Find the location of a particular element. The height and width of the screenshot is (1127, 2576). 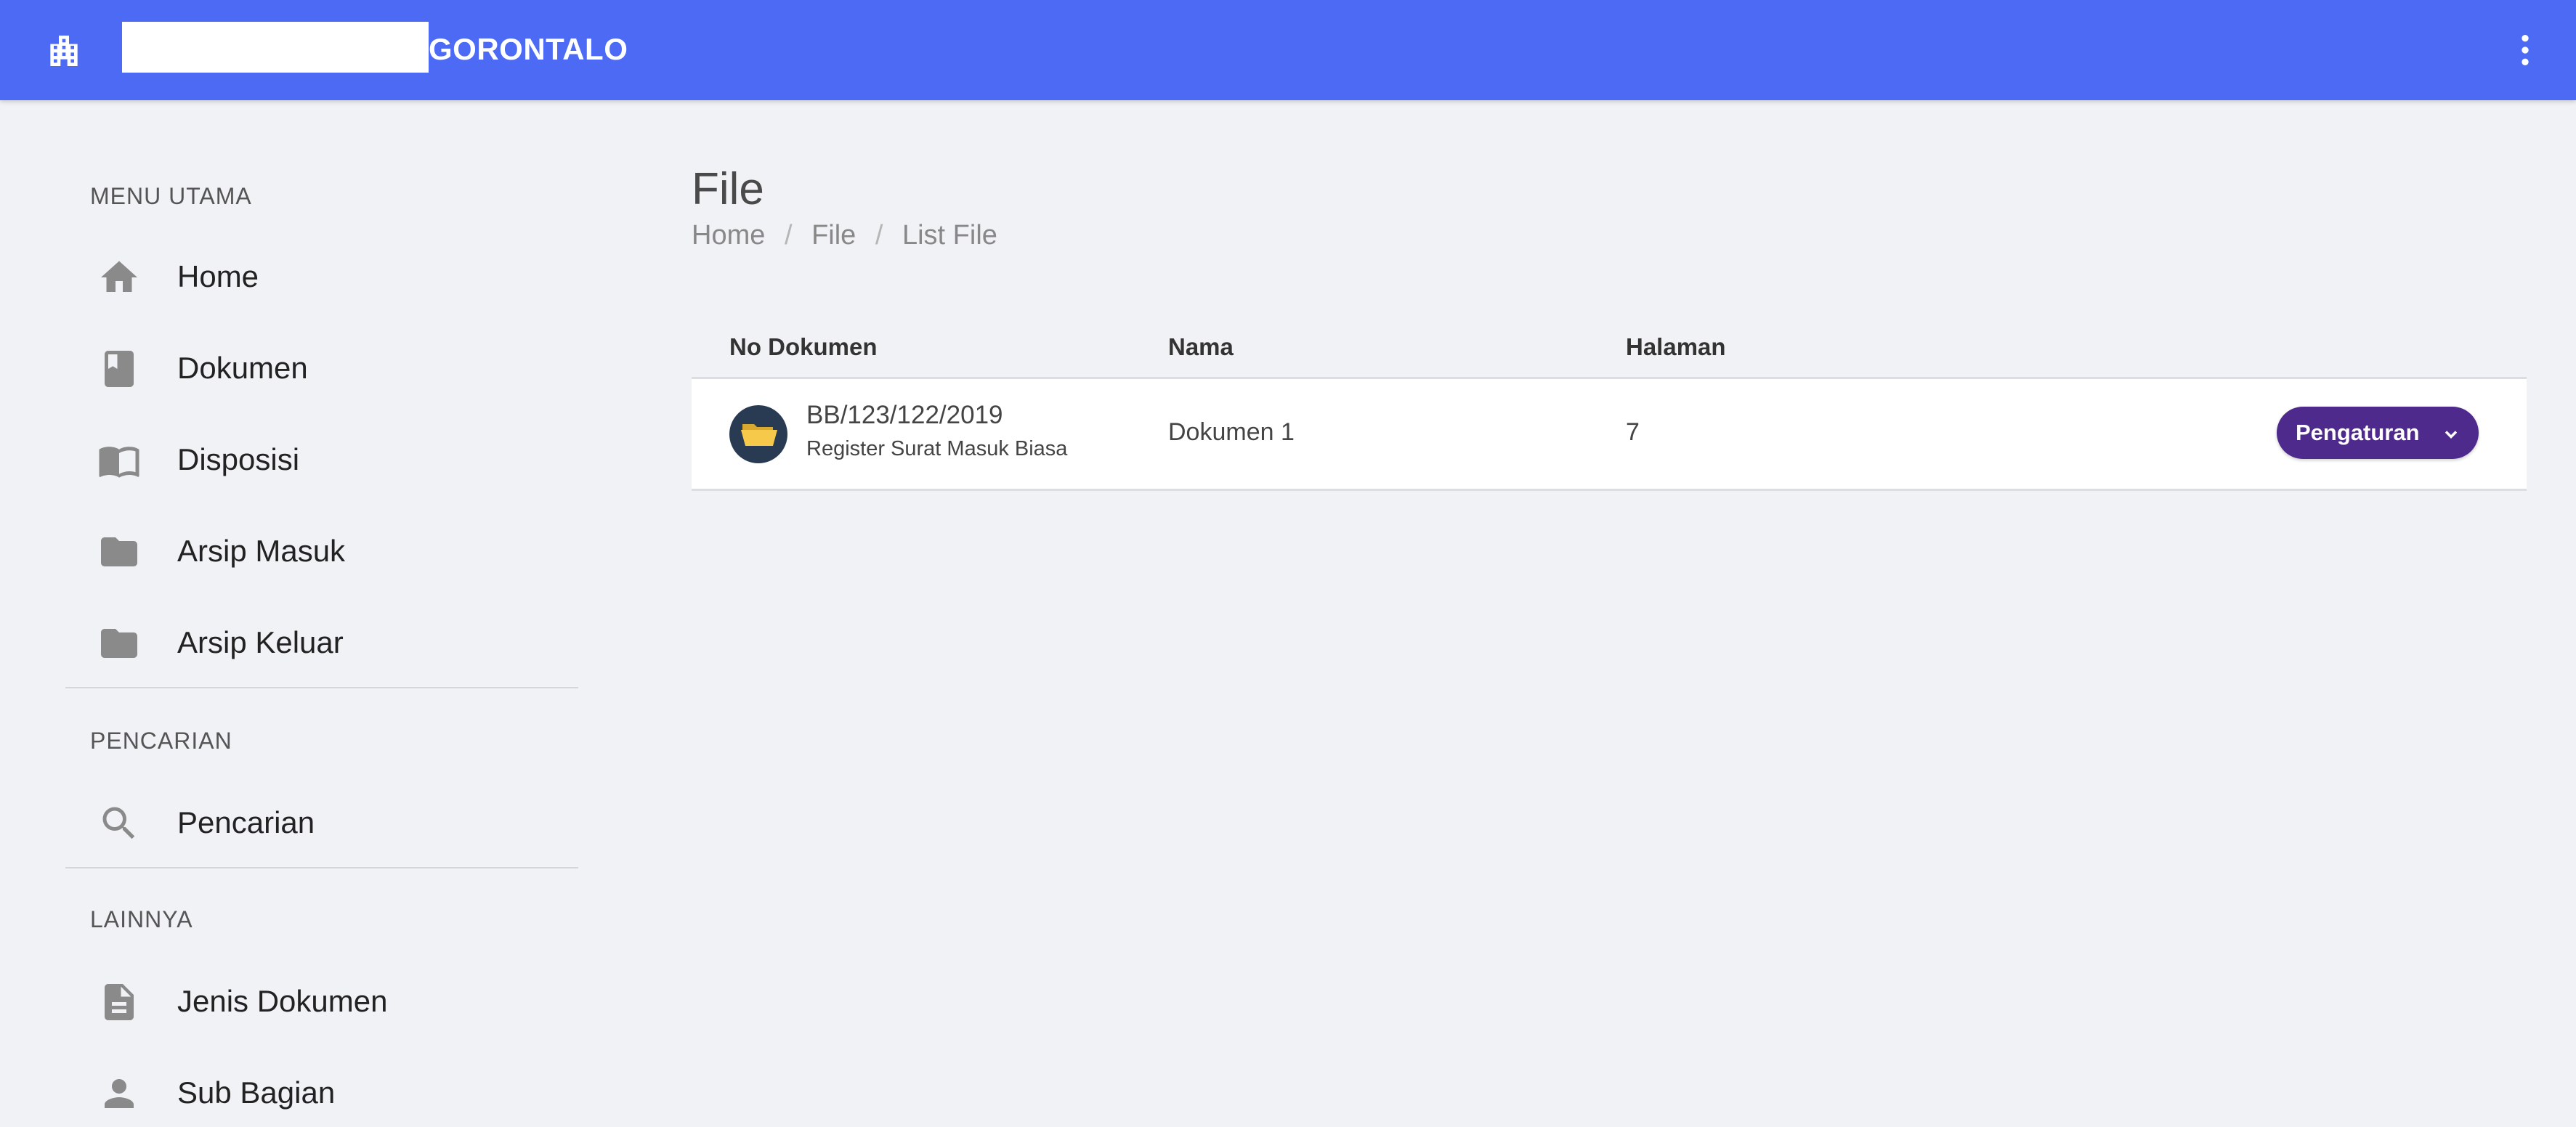

doc-pages: 7 is located at coordinates (1633, 432).